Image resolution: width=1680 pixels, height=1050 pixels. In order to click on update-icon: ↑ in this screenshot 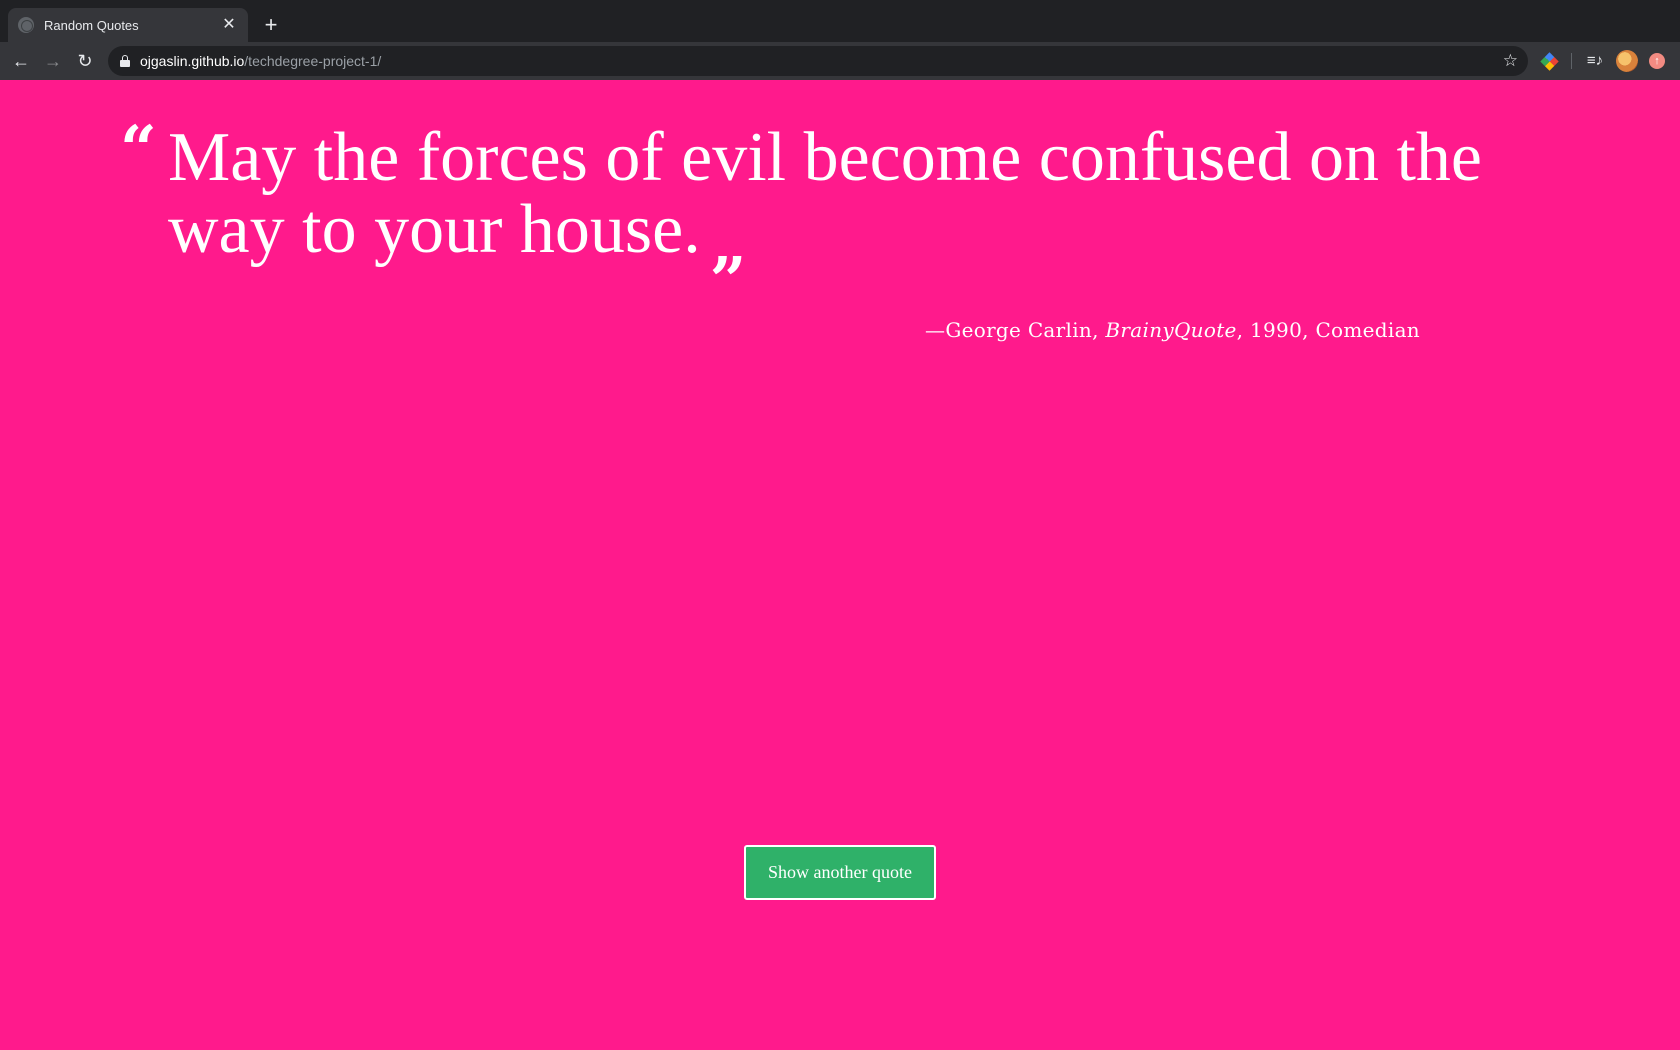, I will do `click(1657, 61)`.